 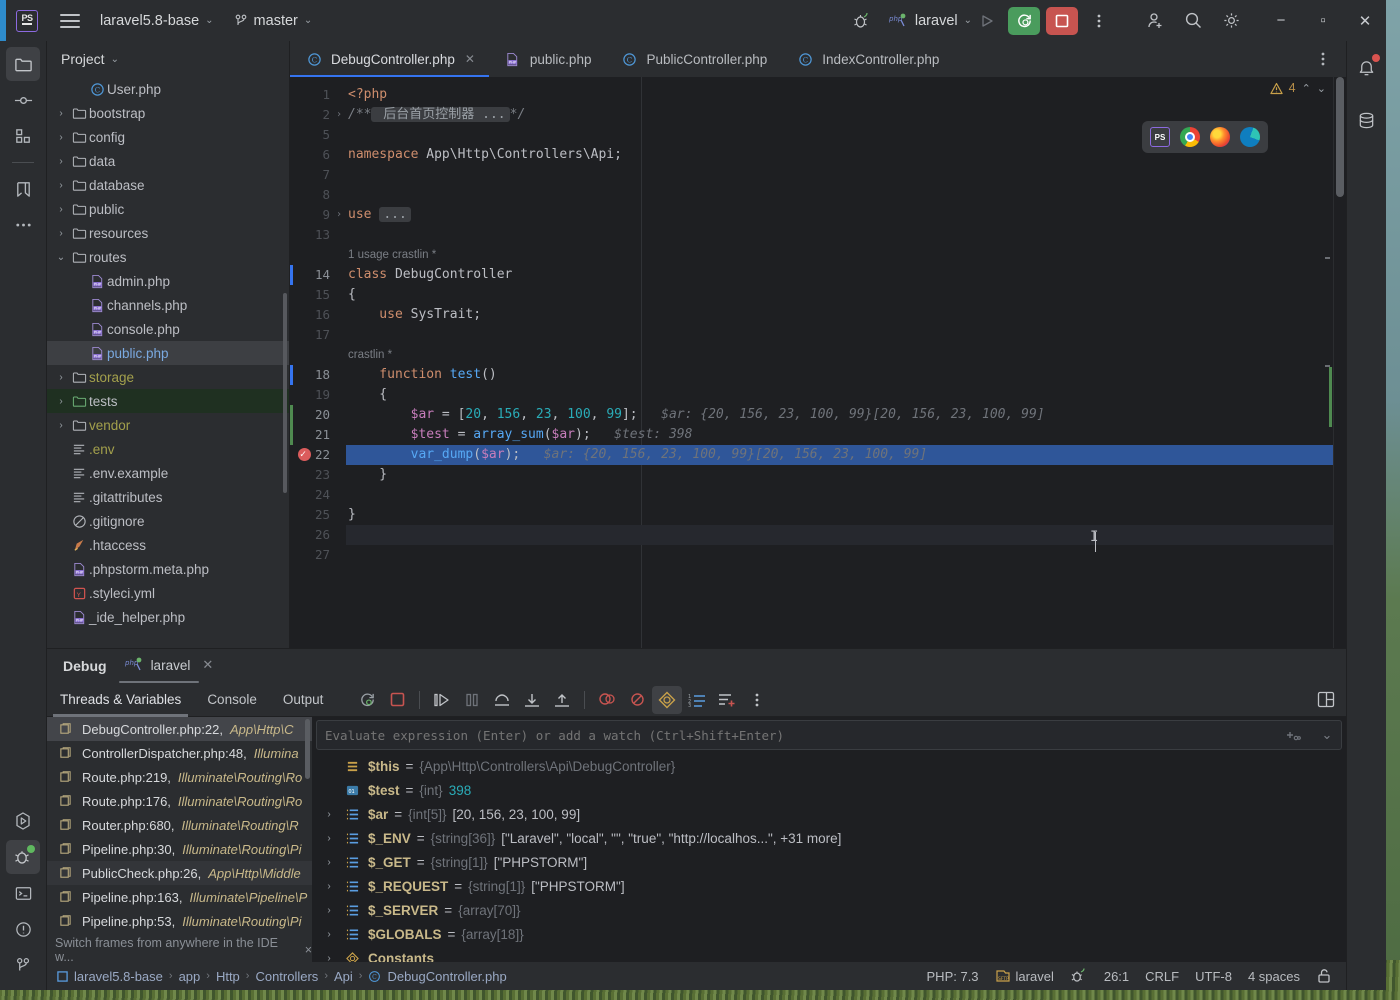 What do you see at coordinates (367, 700) in the screenshot?
I see `rerun-icon` at bounding box center [367, 700].